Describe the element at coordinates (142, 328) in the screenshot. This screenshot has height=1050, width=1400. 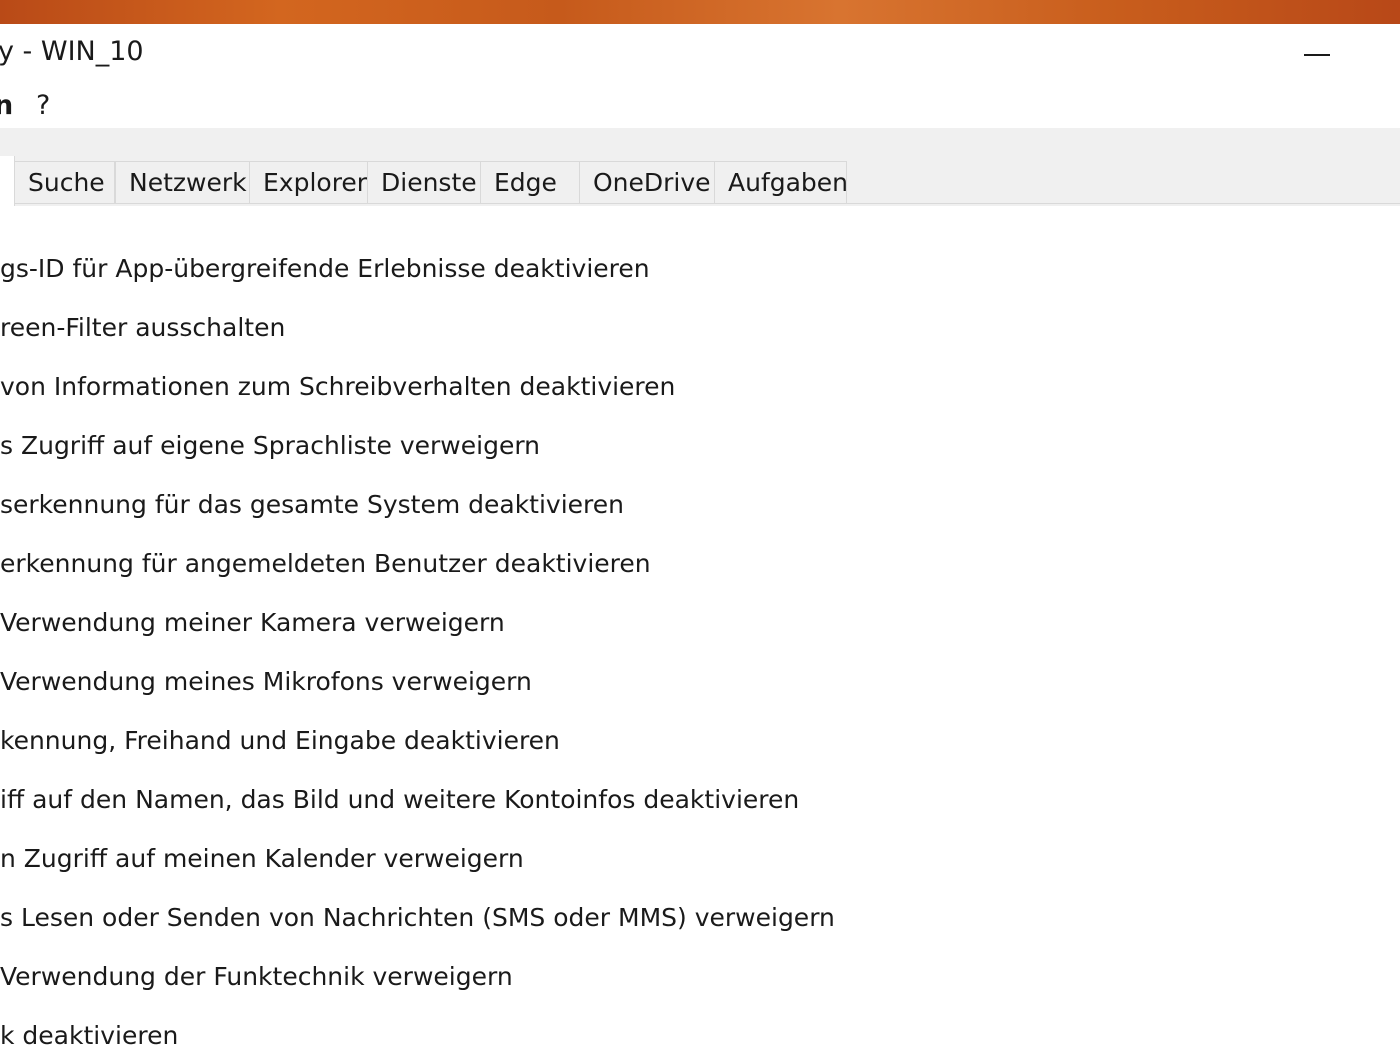
I see `option-item: reen-Filter ausschalten` at that location.